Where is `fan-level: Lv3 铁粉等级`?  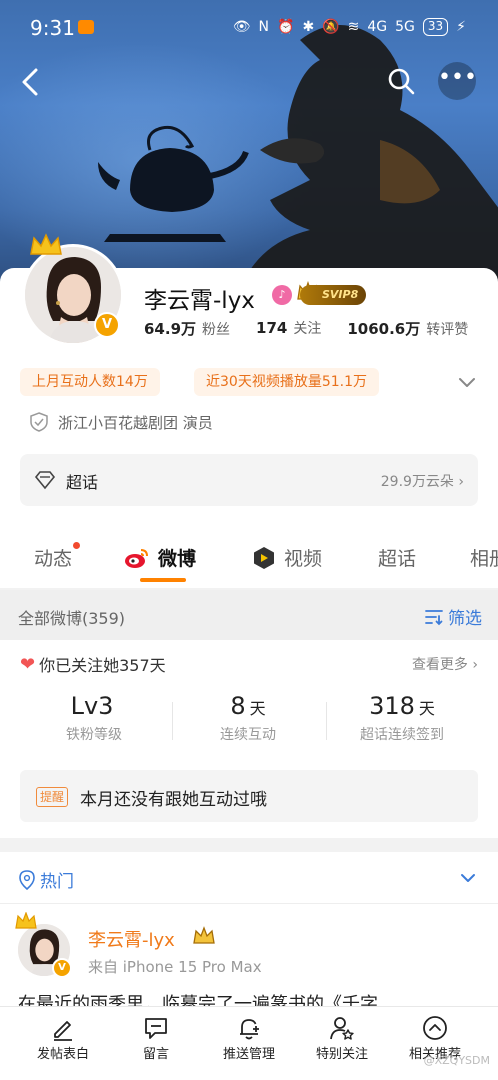
fan-level: Lv3 铁粉等级 is located at coordinates (94, 718).